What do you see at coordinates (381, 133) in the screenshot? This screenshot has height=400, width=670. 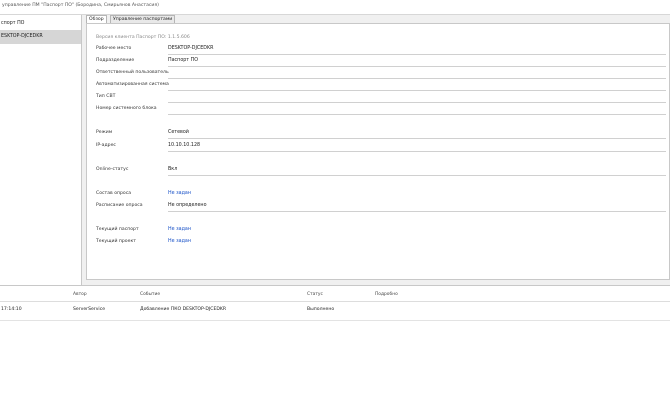 I see `field-mode: Режим Сетевой` at bounding box center [381, 133].